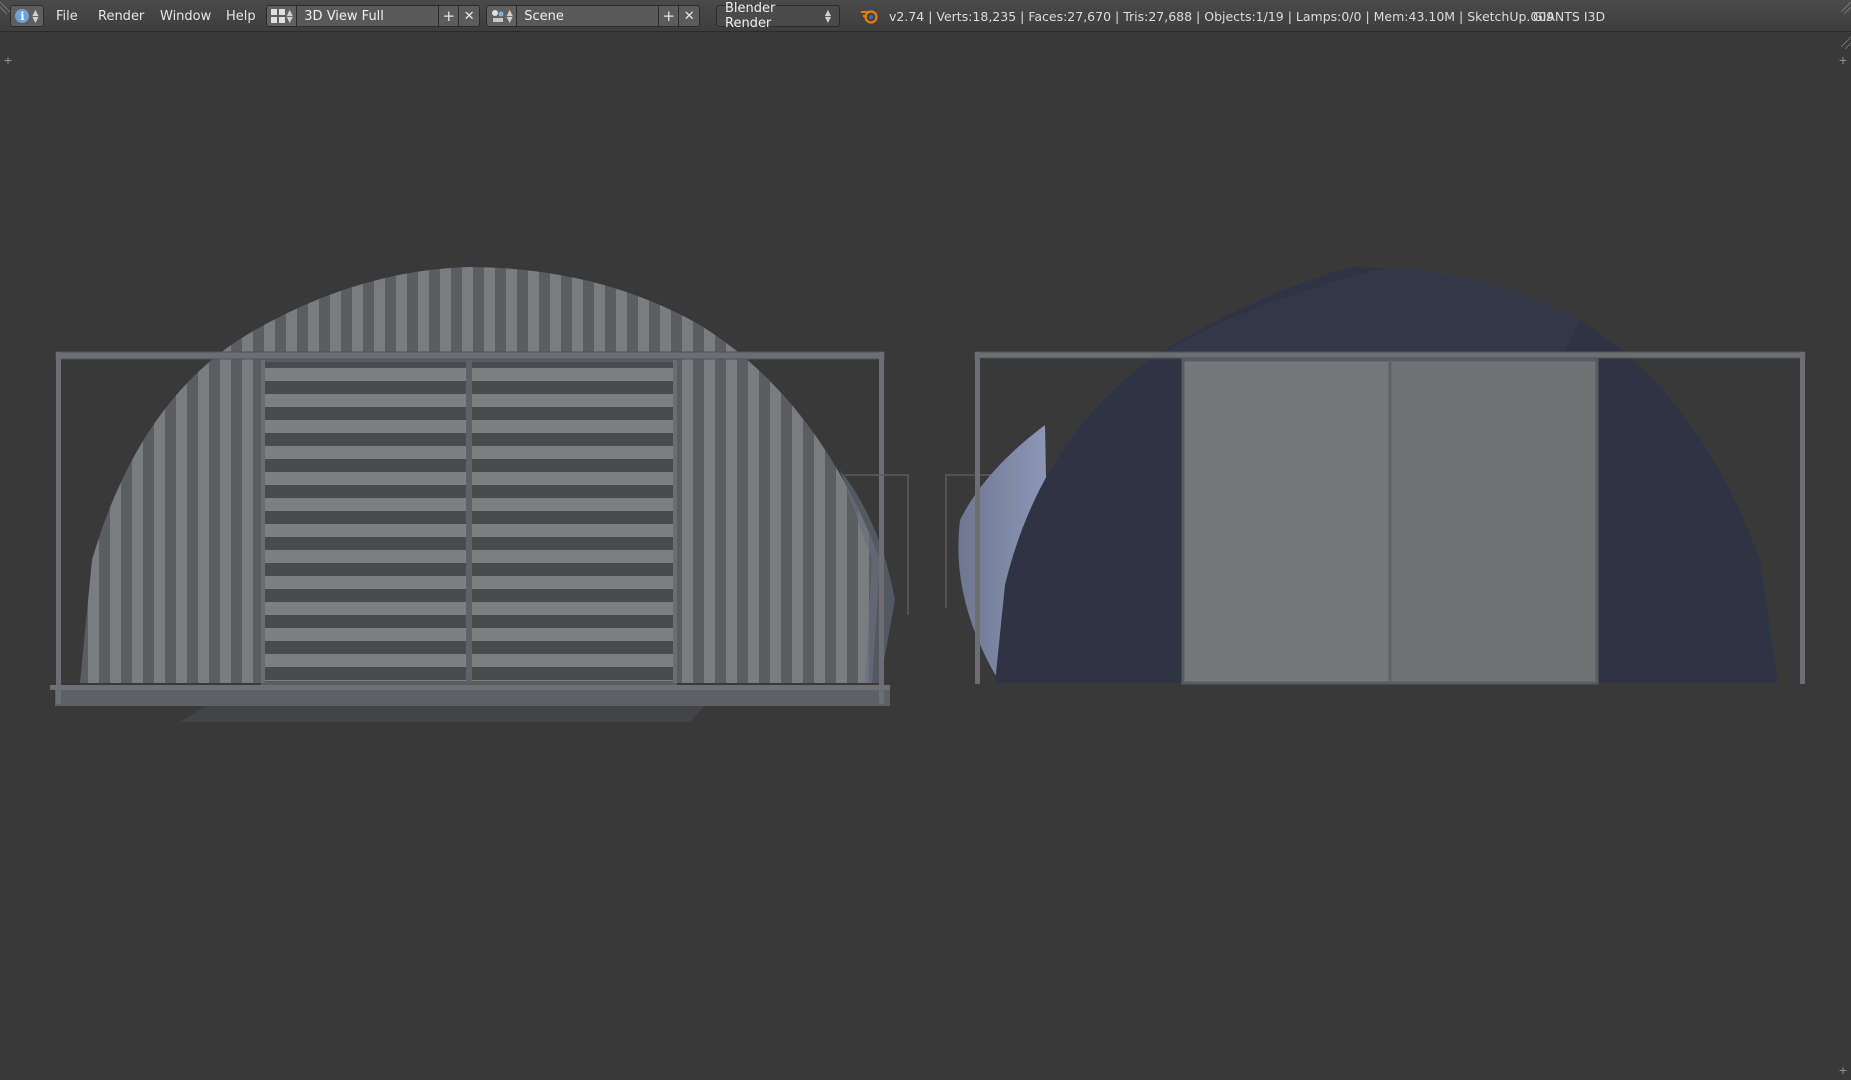  I want to click on menu-render: Render, so click(121, 16).